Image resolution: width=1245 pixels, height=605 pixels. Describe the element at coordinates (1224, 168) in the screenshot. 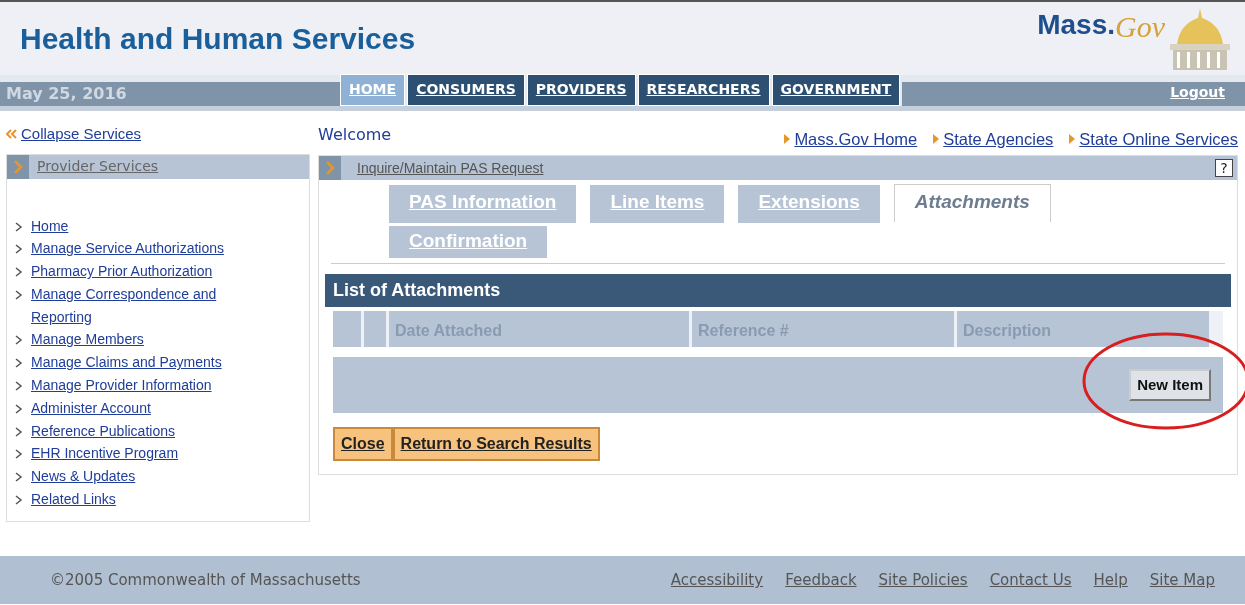

I see `help-button: ?` at that location.